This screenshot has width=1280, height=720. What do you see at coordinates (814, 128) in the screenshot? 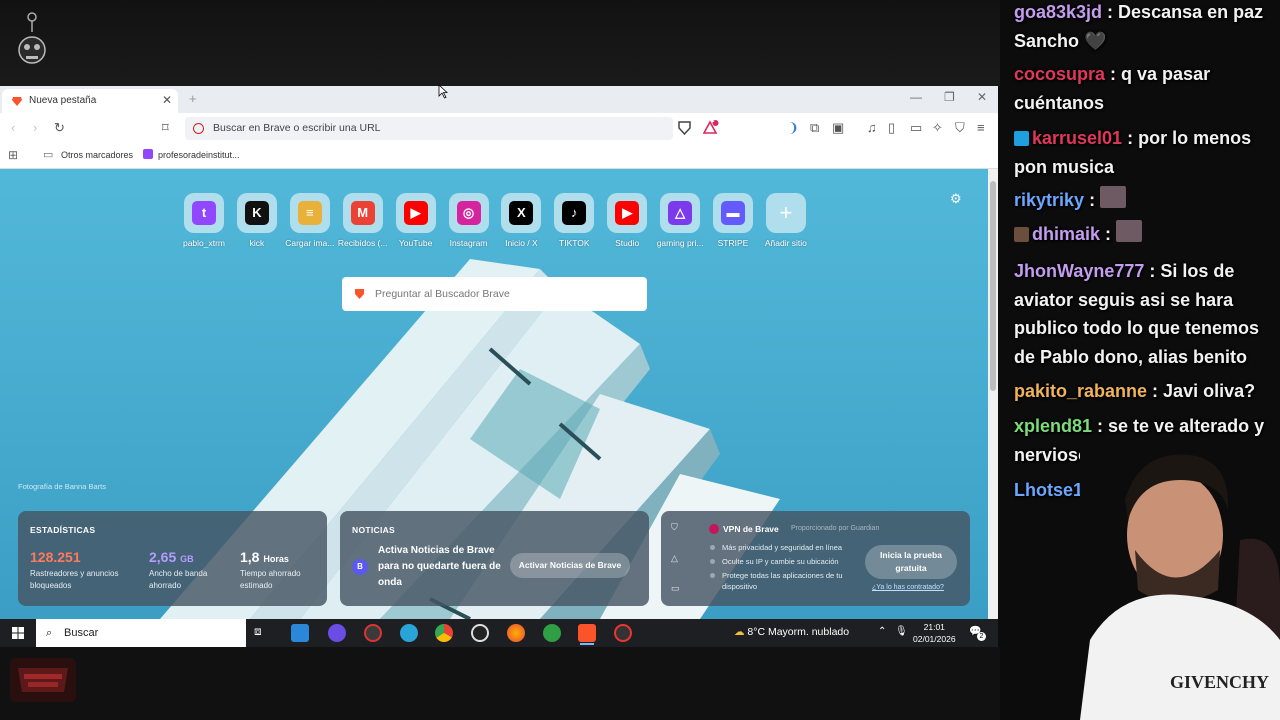
I see `extensions-icon: ⧉` at bounding box center [814, 128].